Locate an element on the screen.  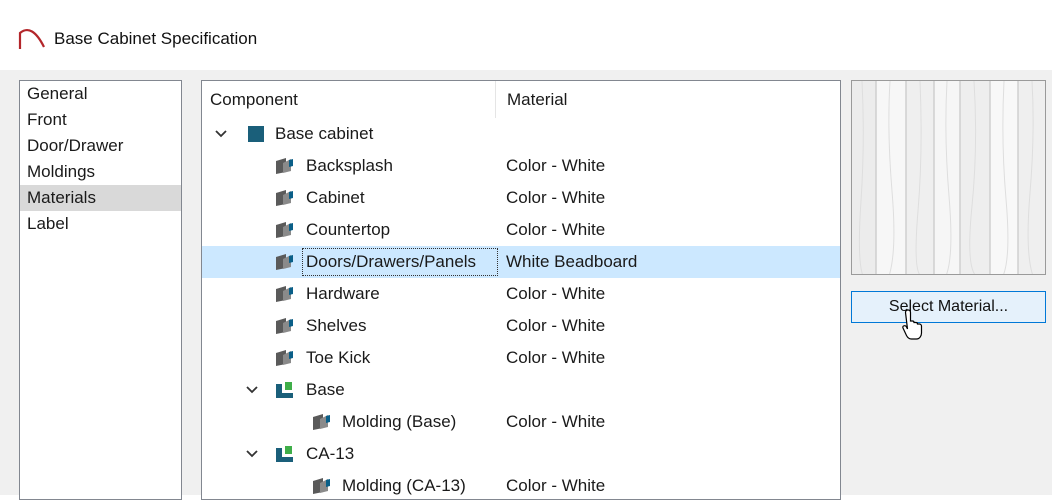
component-name: Doors/Drawers/Panels is located at coordinates (400, 262).